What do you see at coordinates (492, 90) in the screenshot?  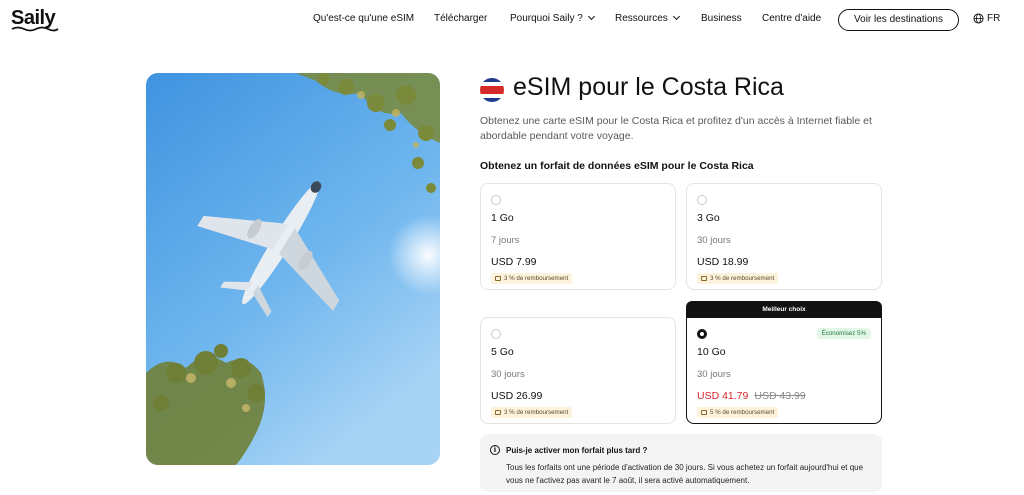 I see `costa-rica-flag-icon` at bounding box center [492, 90].